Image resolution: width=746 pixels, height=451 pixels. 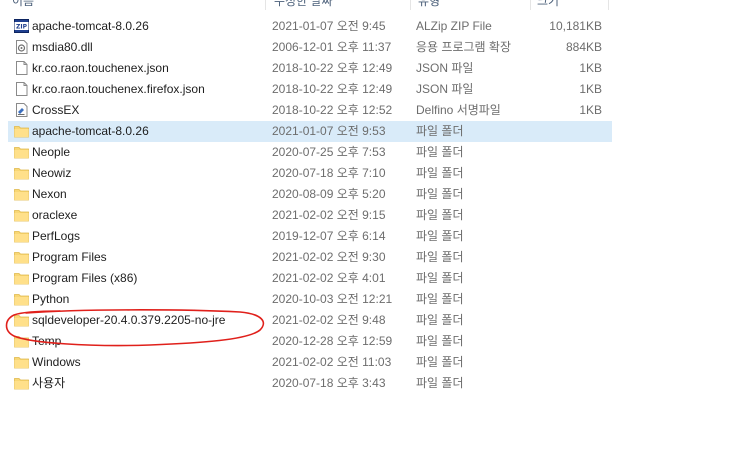 I want to click on file-row: Neople 2020-07-25 오후 7:53 파일 폴더, so click(x=373, y=152).